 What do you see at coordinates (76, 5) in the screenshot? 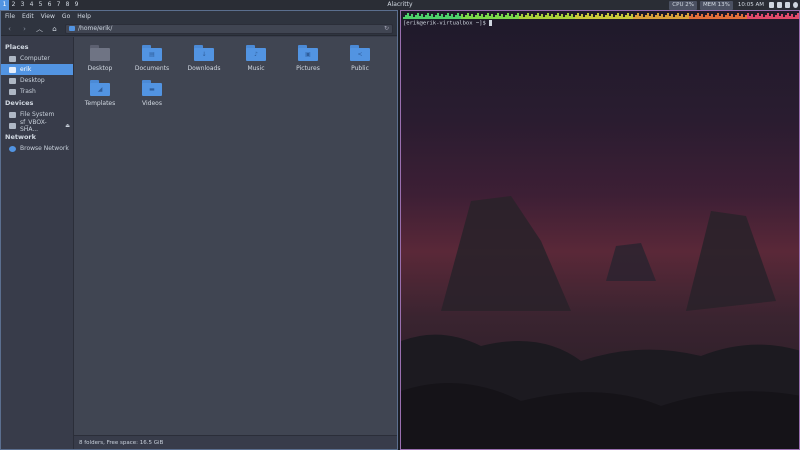
I see `workspace-9: 9` at bounding box center [76, 5].